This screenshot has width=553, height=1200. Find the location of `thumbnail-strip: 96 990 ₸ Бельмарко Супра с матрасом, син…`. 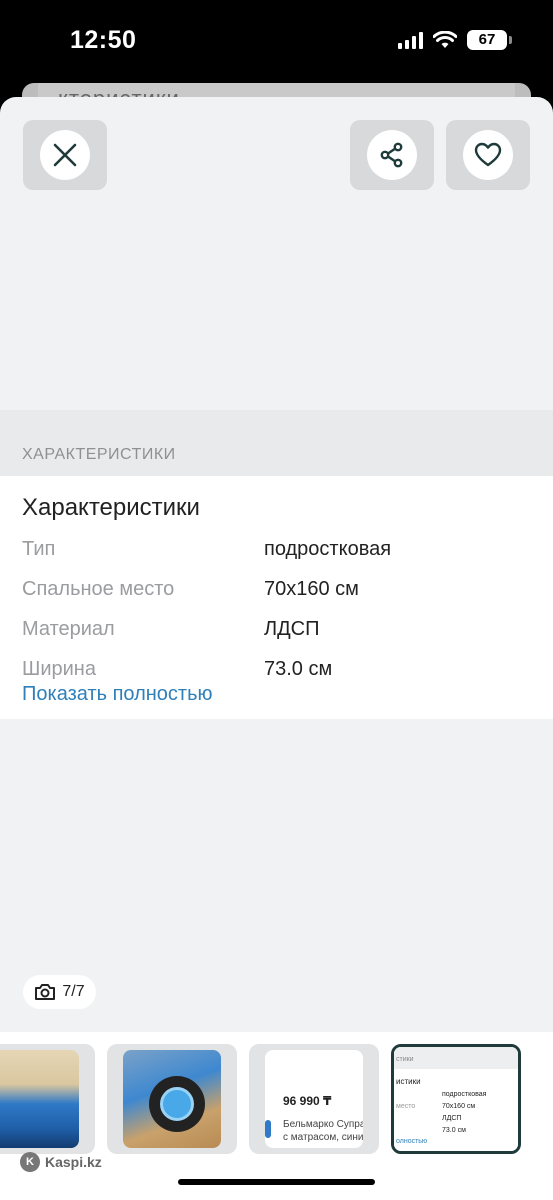

thumbnail-strip: 96 990 ₸ Бельмарко Супра с матрасом, син… is located at coordinates (276, 1116).